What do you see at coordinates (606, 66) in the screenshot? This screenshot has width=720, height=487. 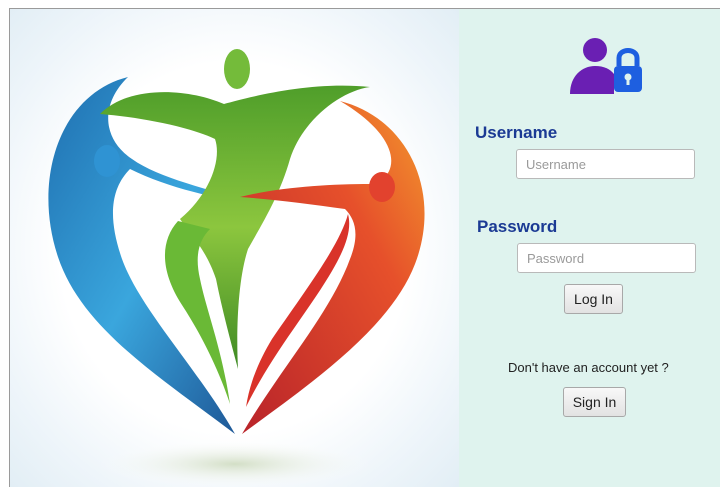 I see `user-lock-icon` at bounding box center [606, 66].